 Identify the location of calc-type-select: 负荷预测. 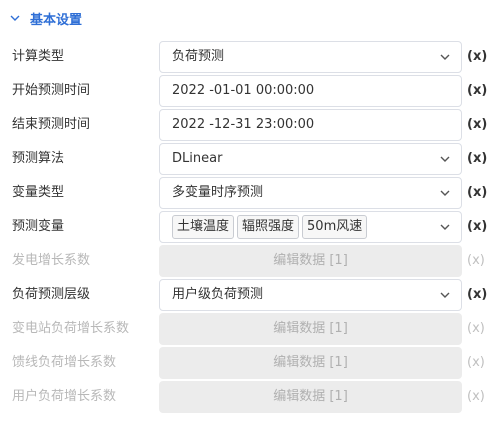
(310, 57).